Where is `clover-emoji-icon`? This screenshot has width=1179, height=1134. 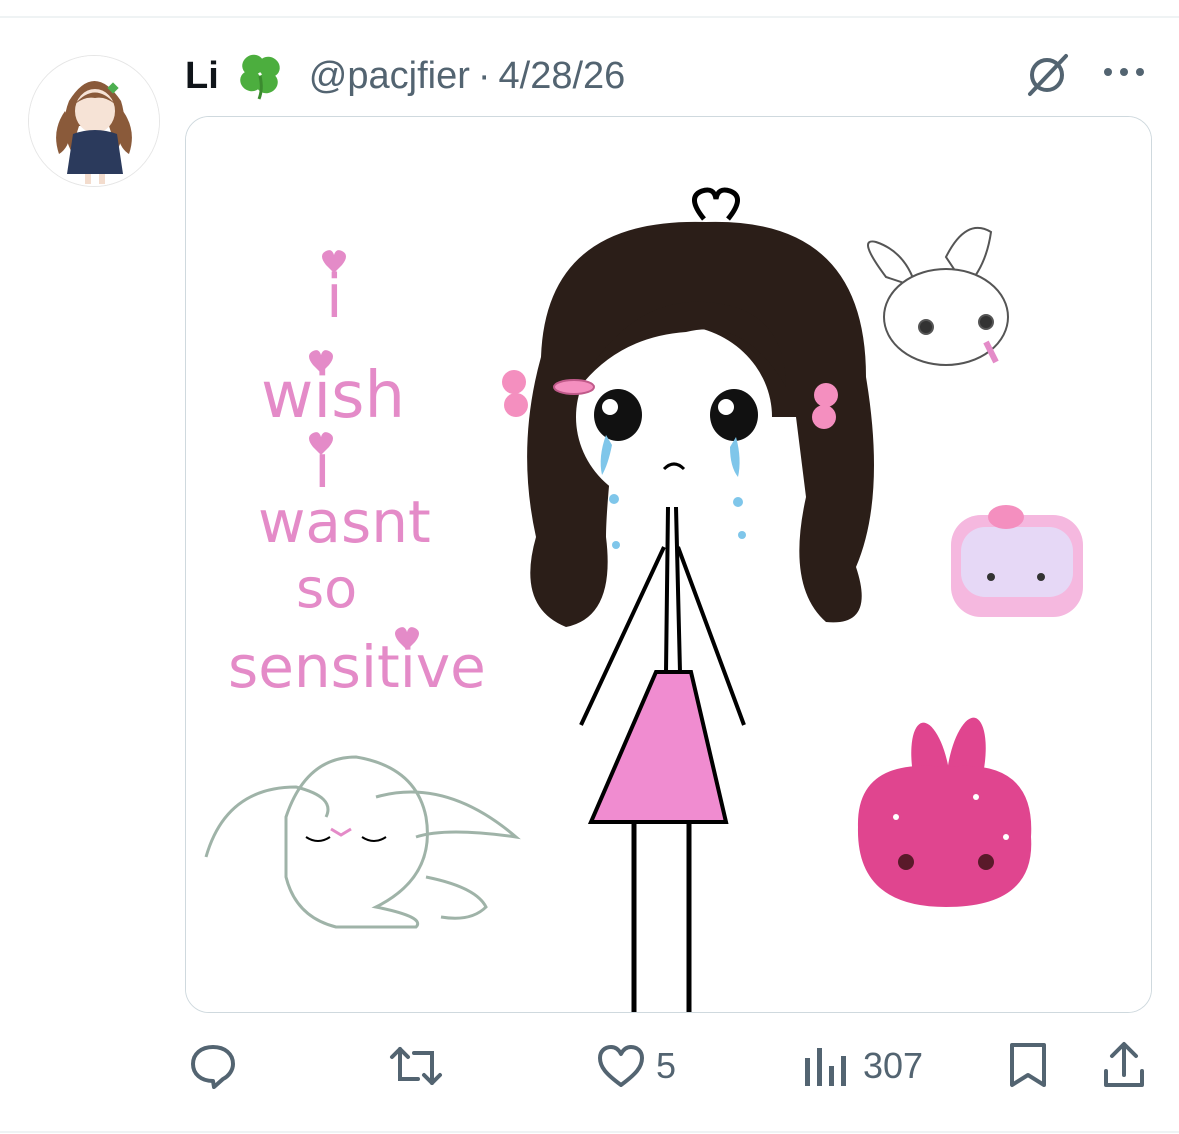
clover-emoji-icon is located at coordinates (260, 76).